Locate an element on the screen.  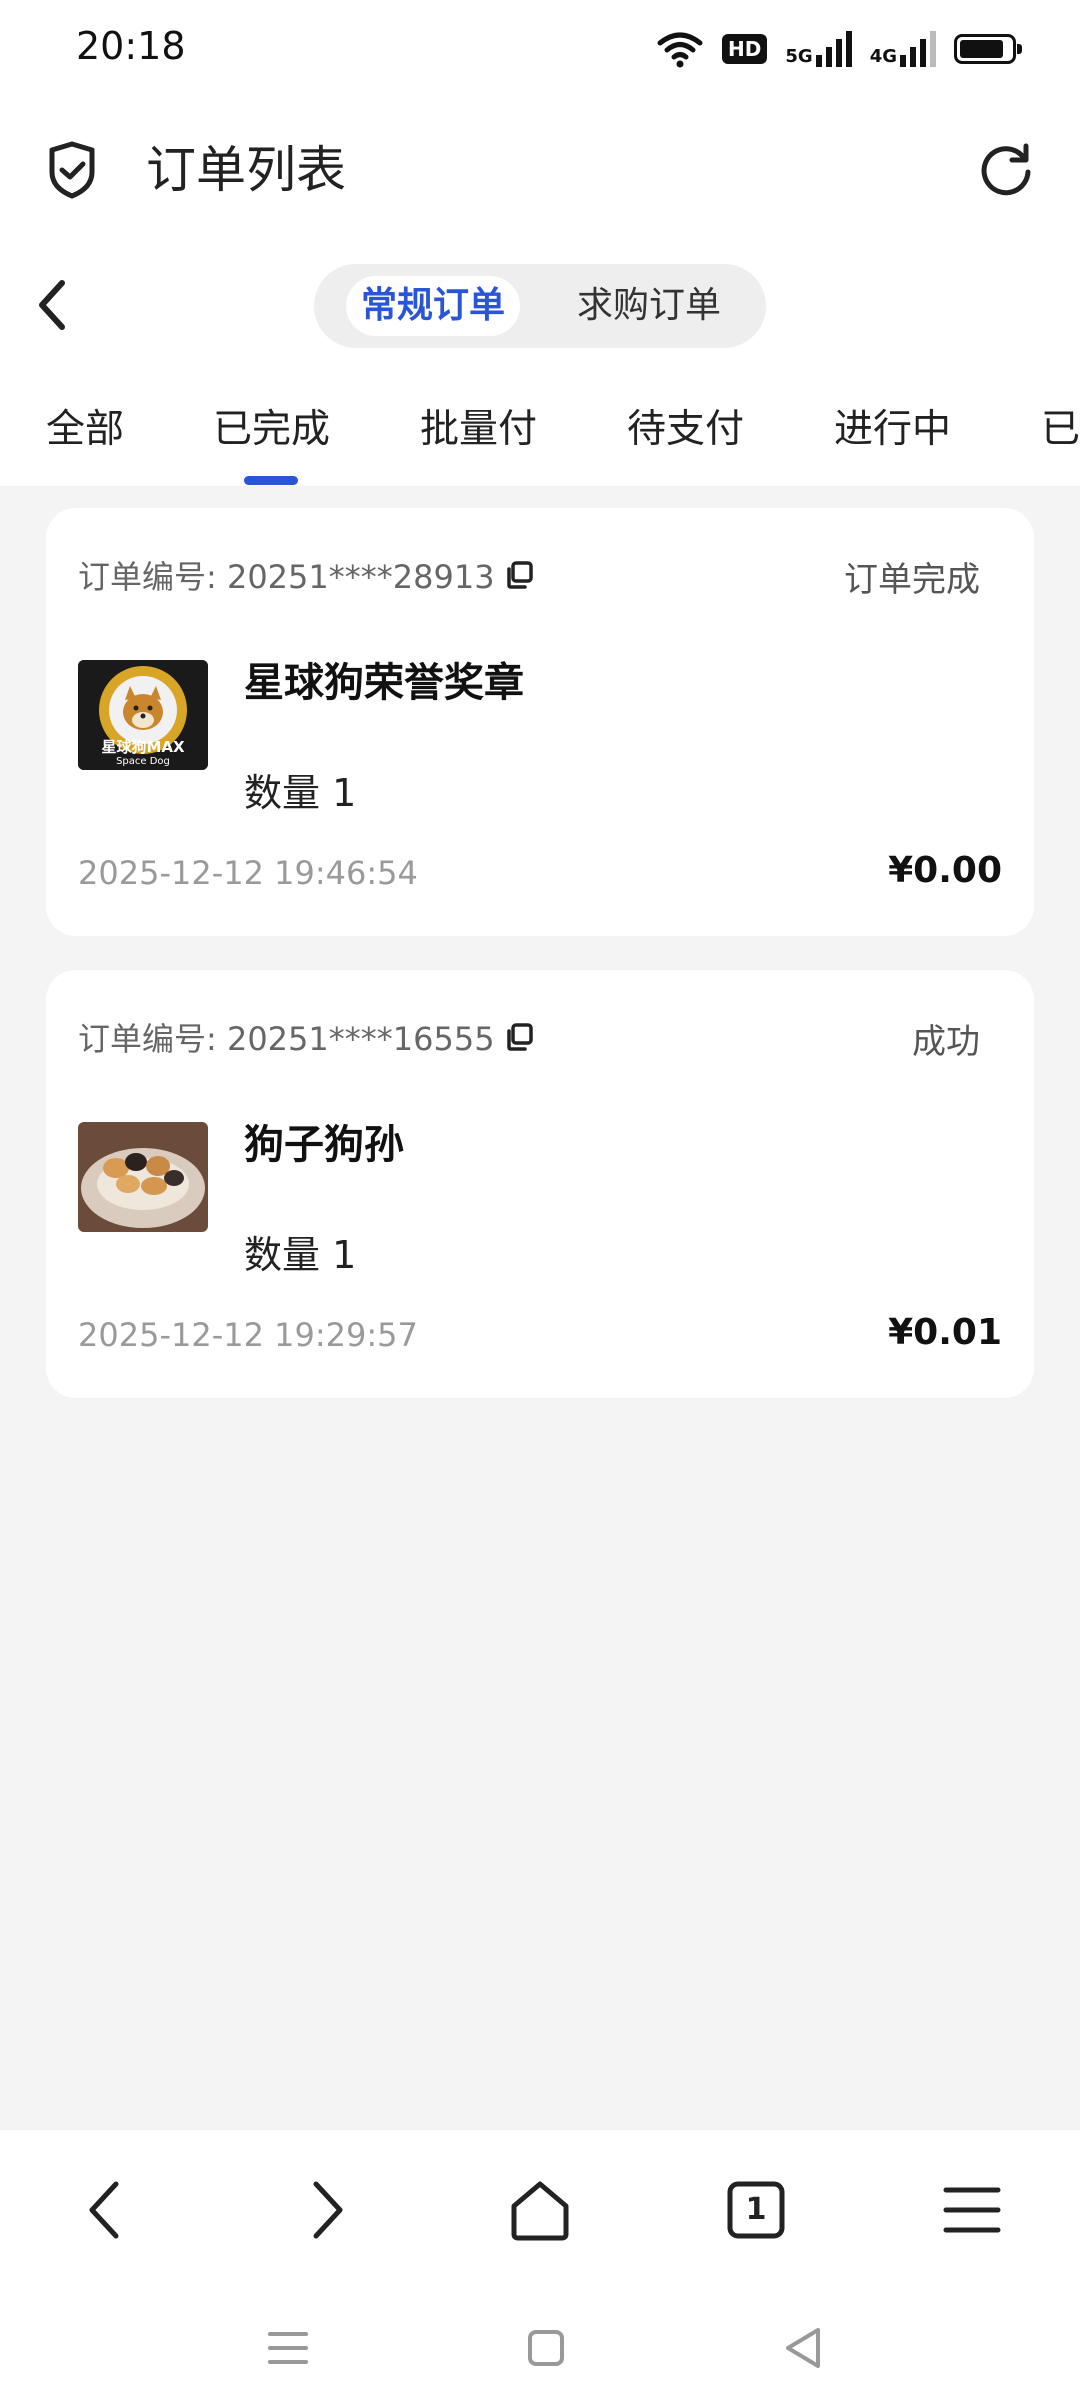
product-thumbnail: 星球狗MAX Space Dog is located at coordinates (143, 715).